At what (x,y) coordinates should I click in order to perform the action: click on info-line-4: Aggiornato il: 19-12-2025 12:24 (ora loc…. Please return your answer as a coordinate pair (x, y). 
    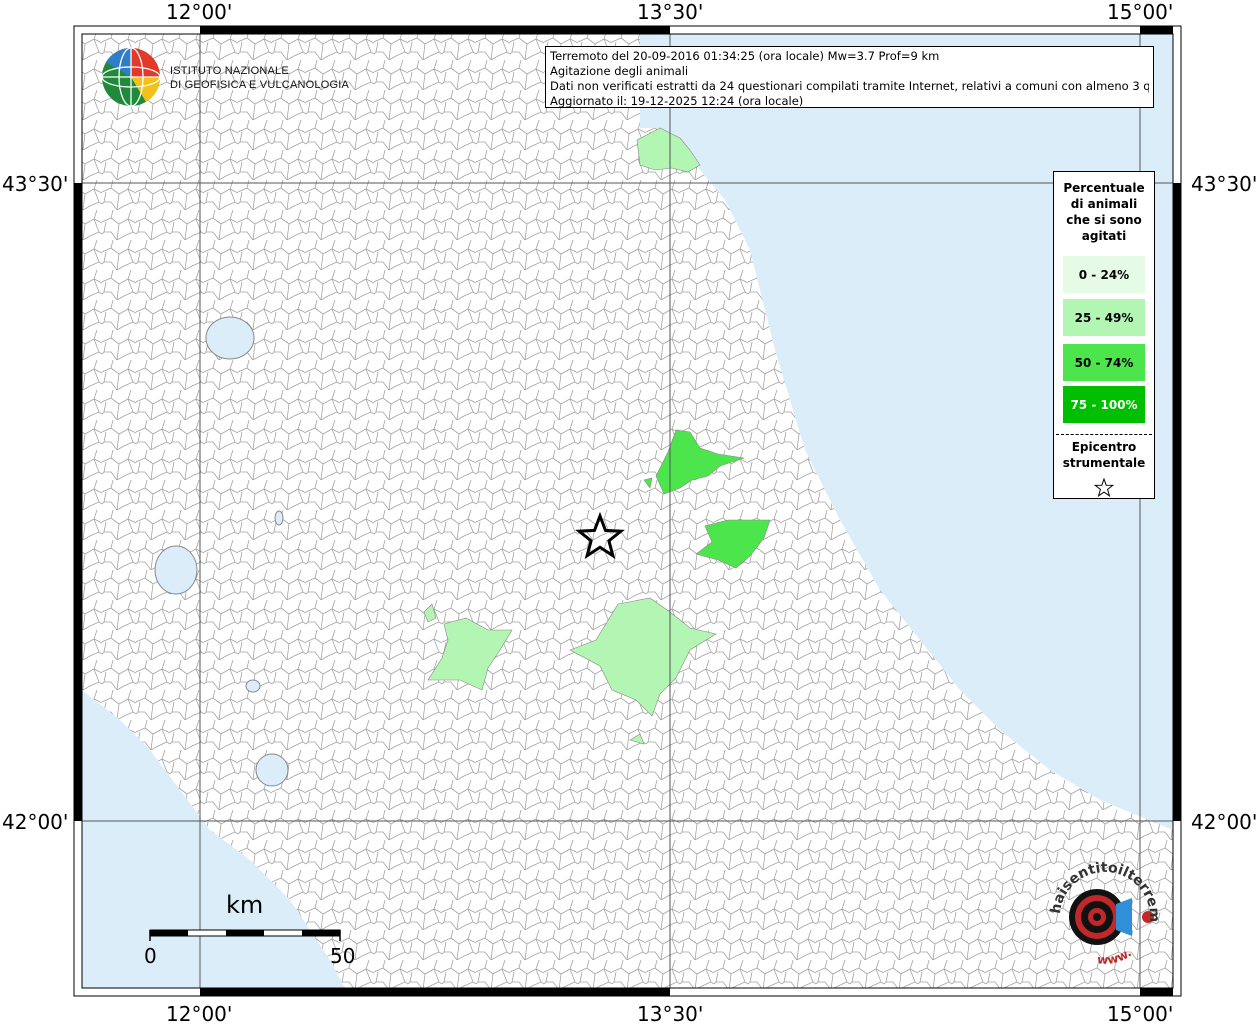
    Looking at the image, I should click on (677, 101).